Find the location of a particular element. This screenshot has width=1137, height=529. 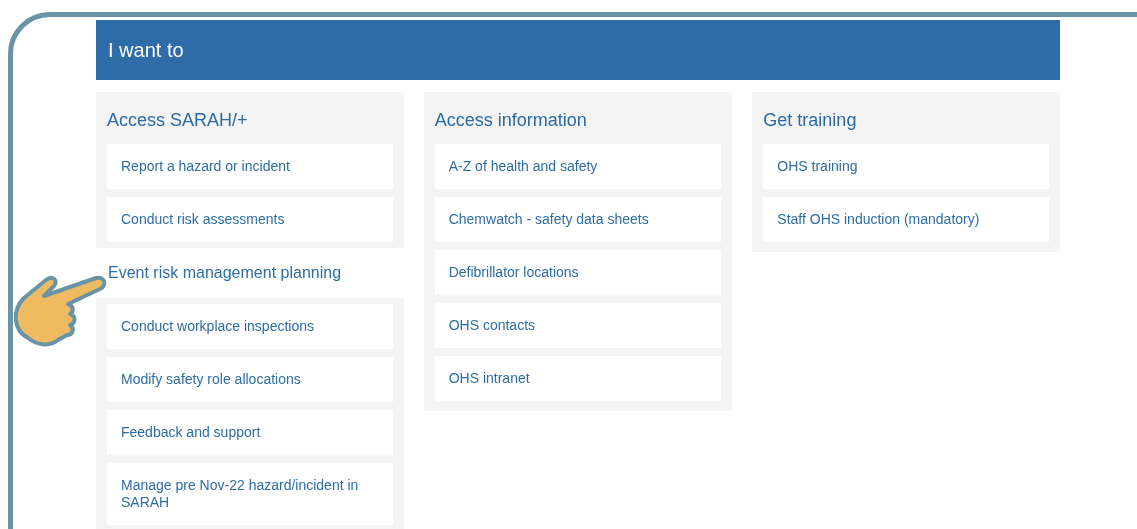

menu-link: Staff OHS induction (mandatory) is located at coordinates (906, 219).